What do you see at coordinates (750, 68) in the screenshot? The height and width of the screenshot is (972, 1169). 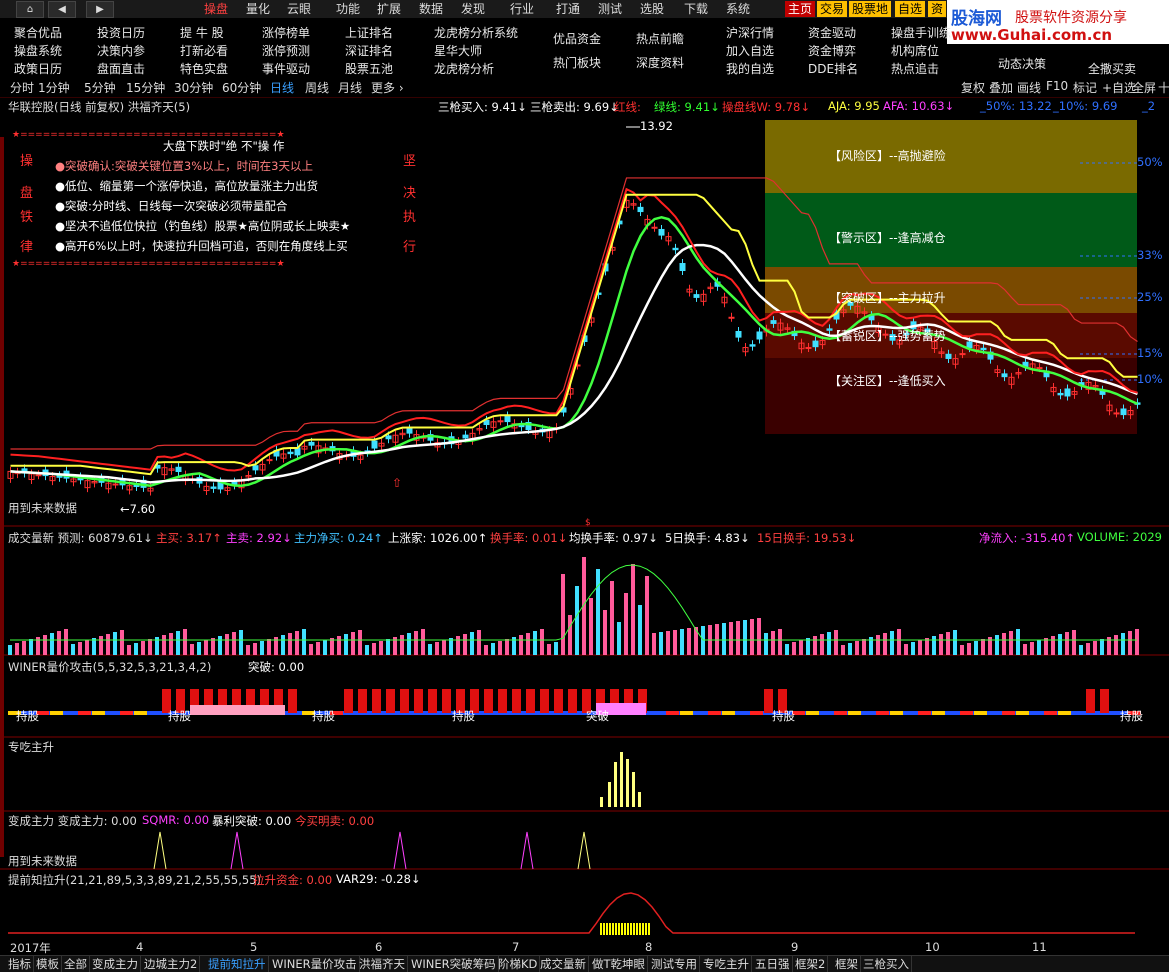 I see `quick-link: 我的自选` at bounding box center [750, 68].